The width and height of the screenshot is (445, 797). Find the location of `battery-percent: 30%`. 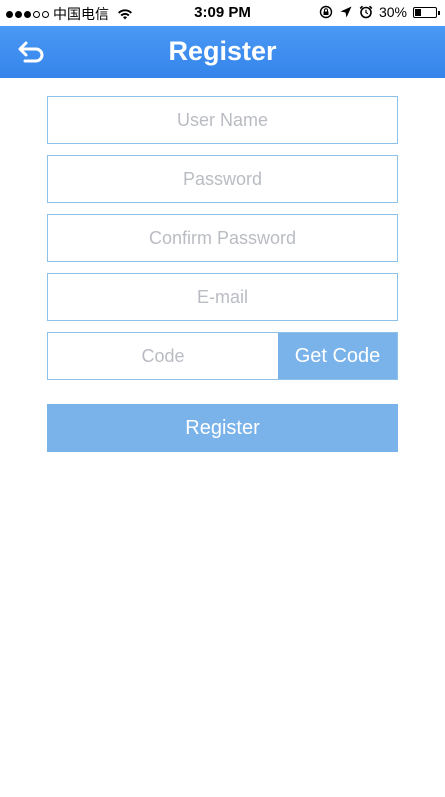

battery-percent: 30% is located at coordinates (392, 12).